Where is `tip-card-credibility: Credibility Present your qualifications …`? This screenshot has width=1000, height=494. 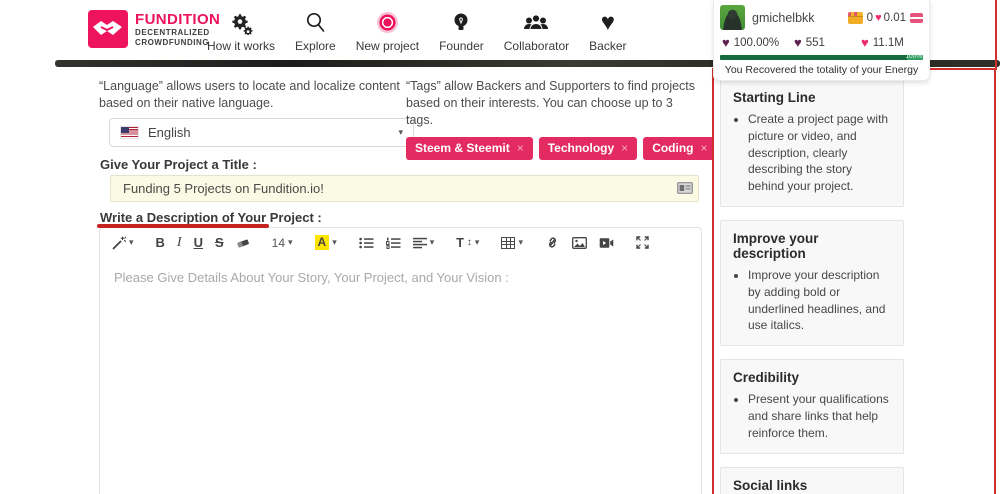 tip-card-credibility: Credibility Present your qualifications … is located at coordinates (812, 406).